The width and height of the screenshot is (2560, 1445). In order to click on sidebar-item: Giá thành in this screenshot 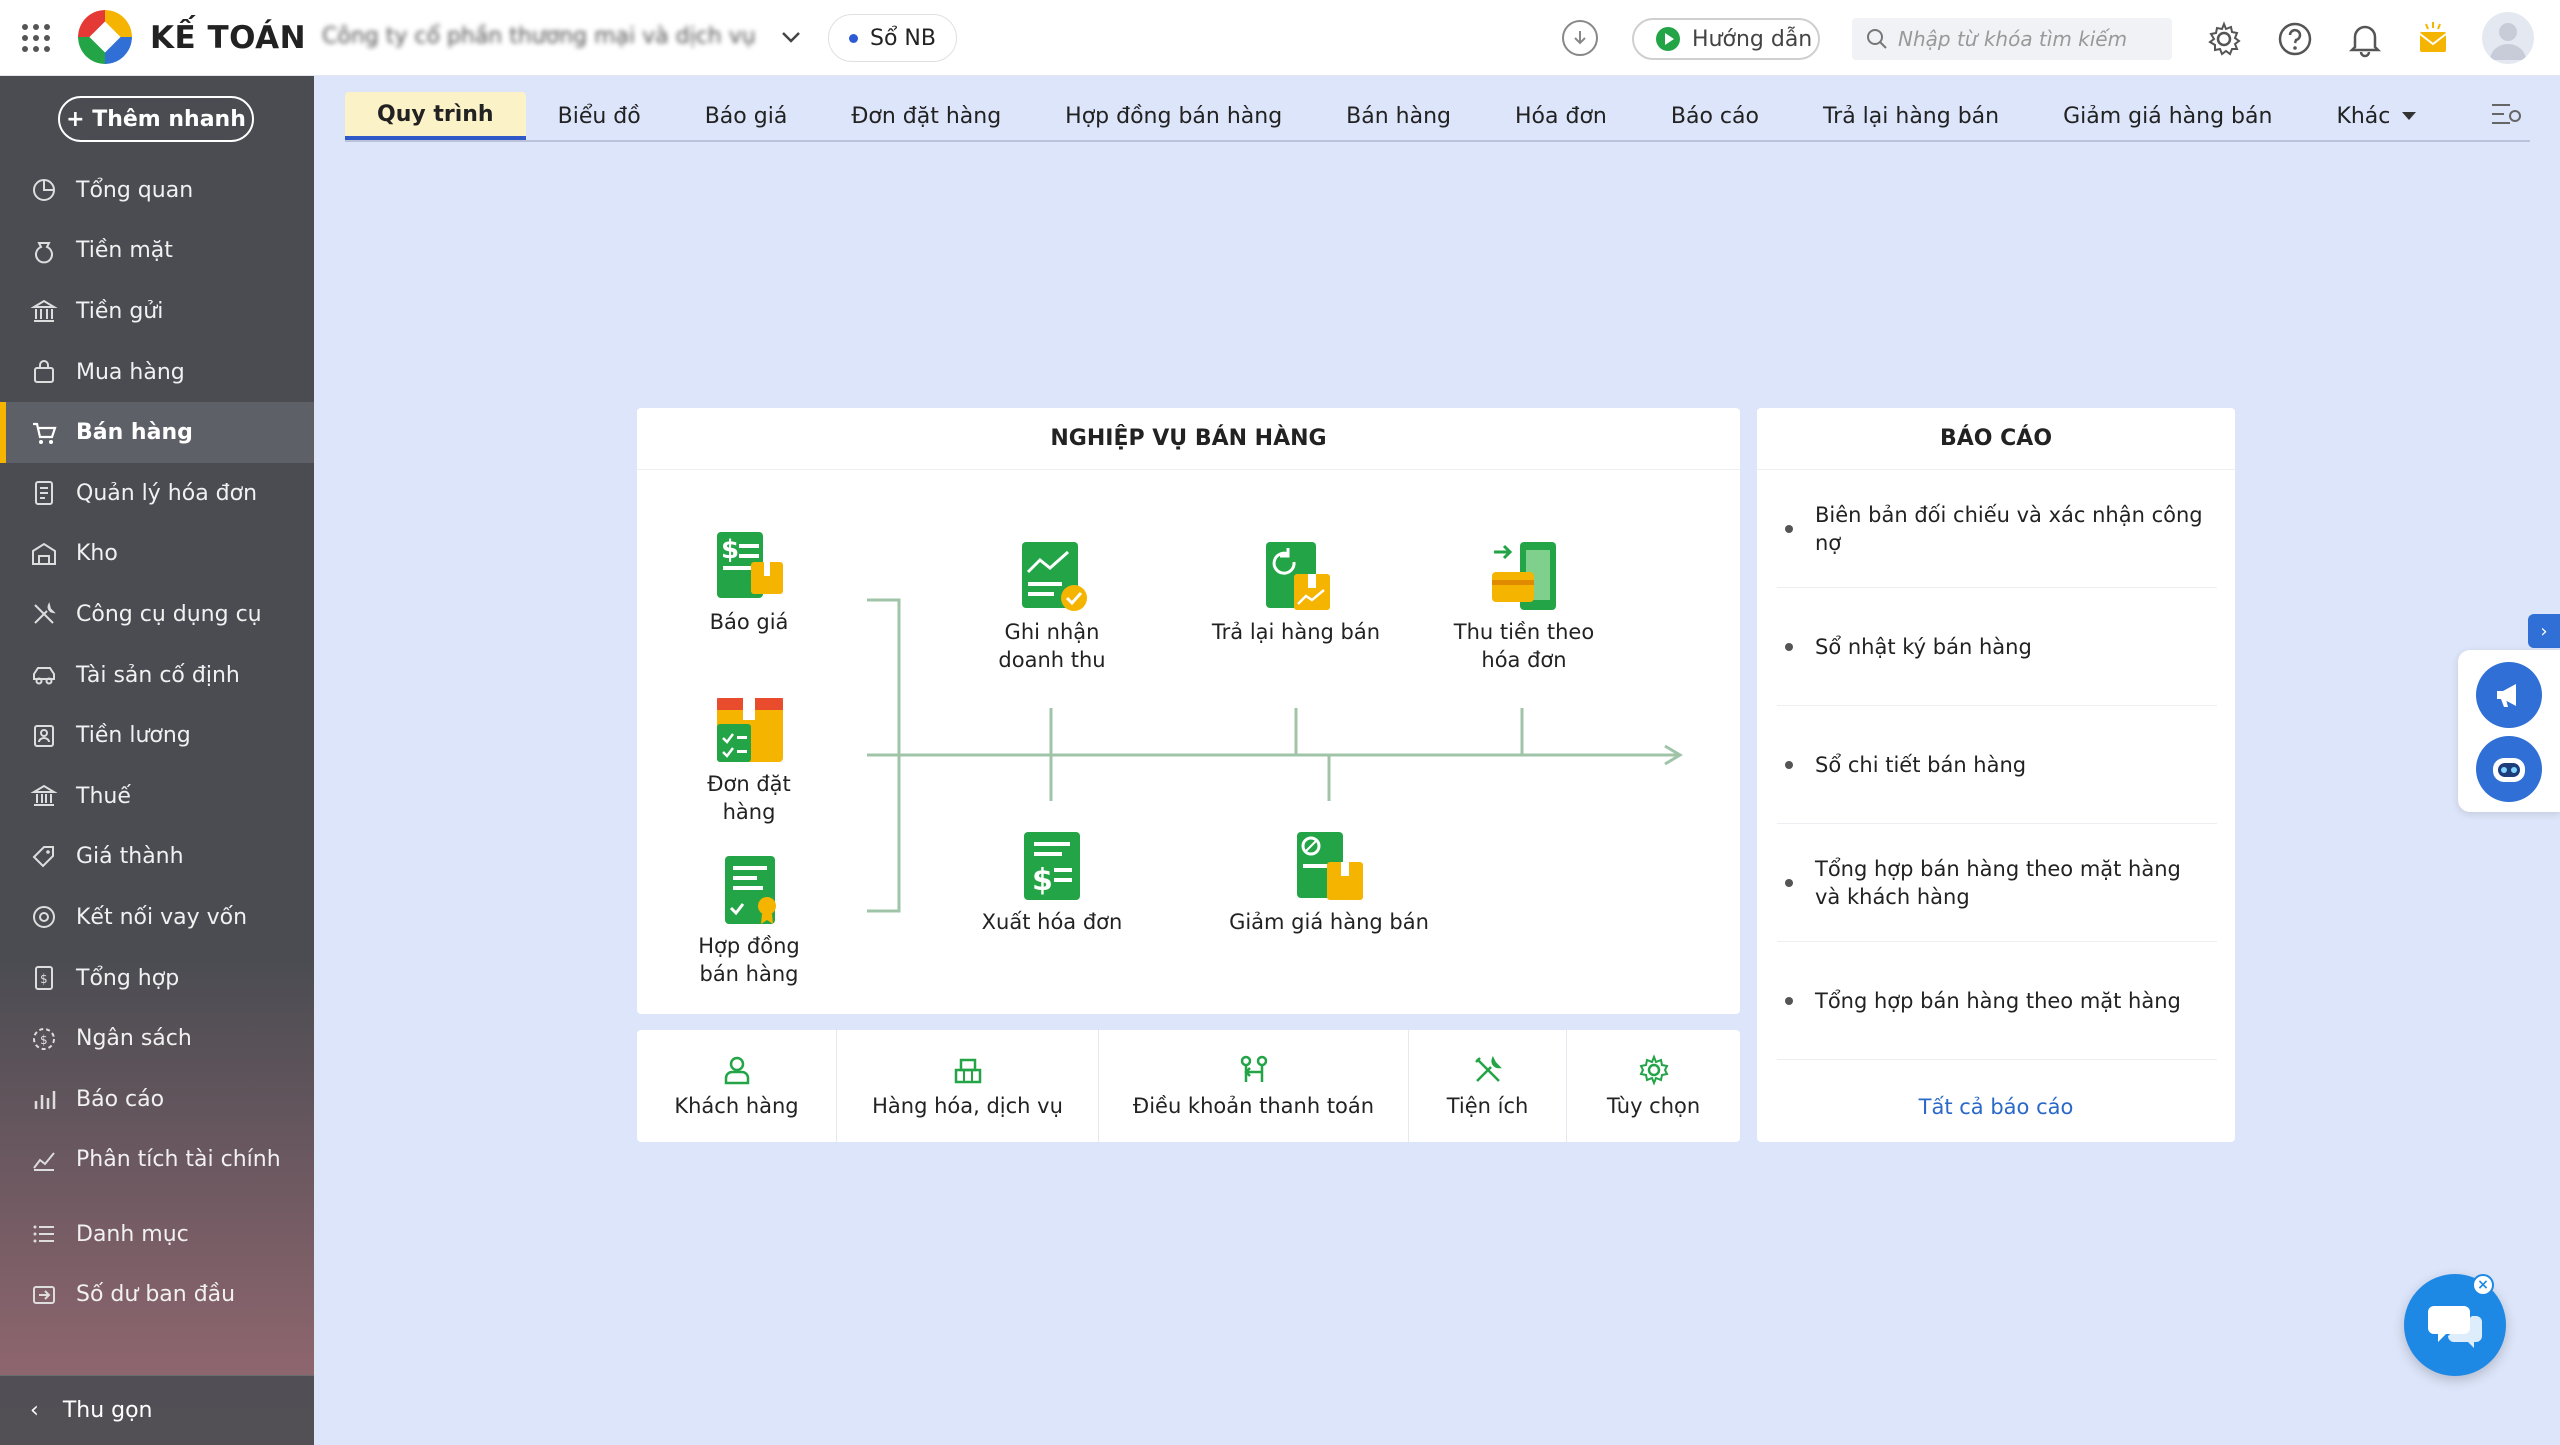, I will do `click(157, 857)`.